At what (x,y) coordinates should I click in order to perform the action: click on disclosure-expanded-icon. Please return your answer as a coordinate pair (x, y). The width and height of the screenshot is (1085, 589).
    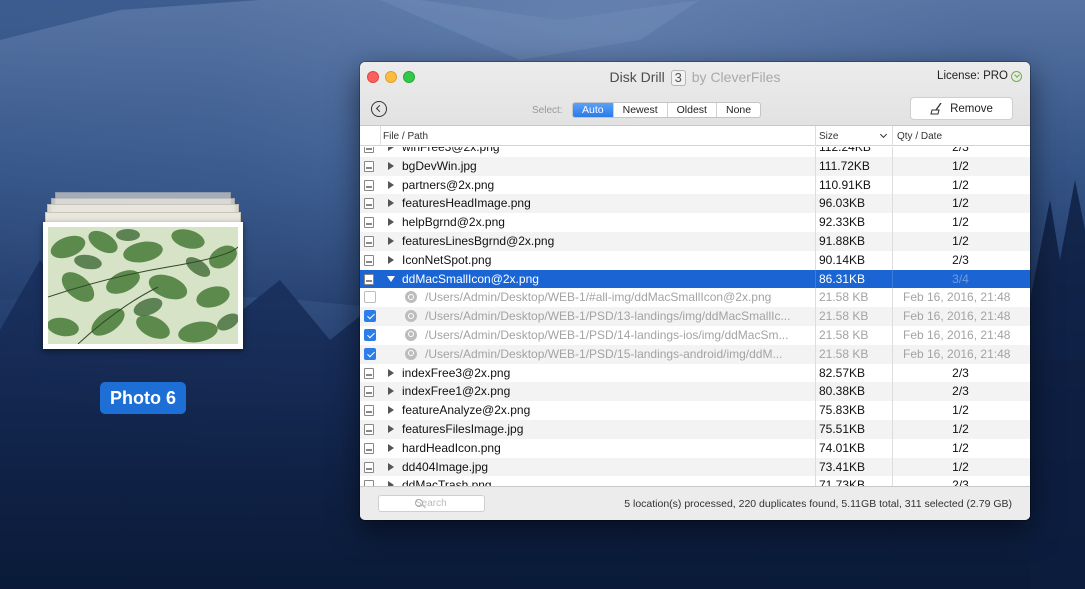
    Looking at the image, I should click on (391, 278).